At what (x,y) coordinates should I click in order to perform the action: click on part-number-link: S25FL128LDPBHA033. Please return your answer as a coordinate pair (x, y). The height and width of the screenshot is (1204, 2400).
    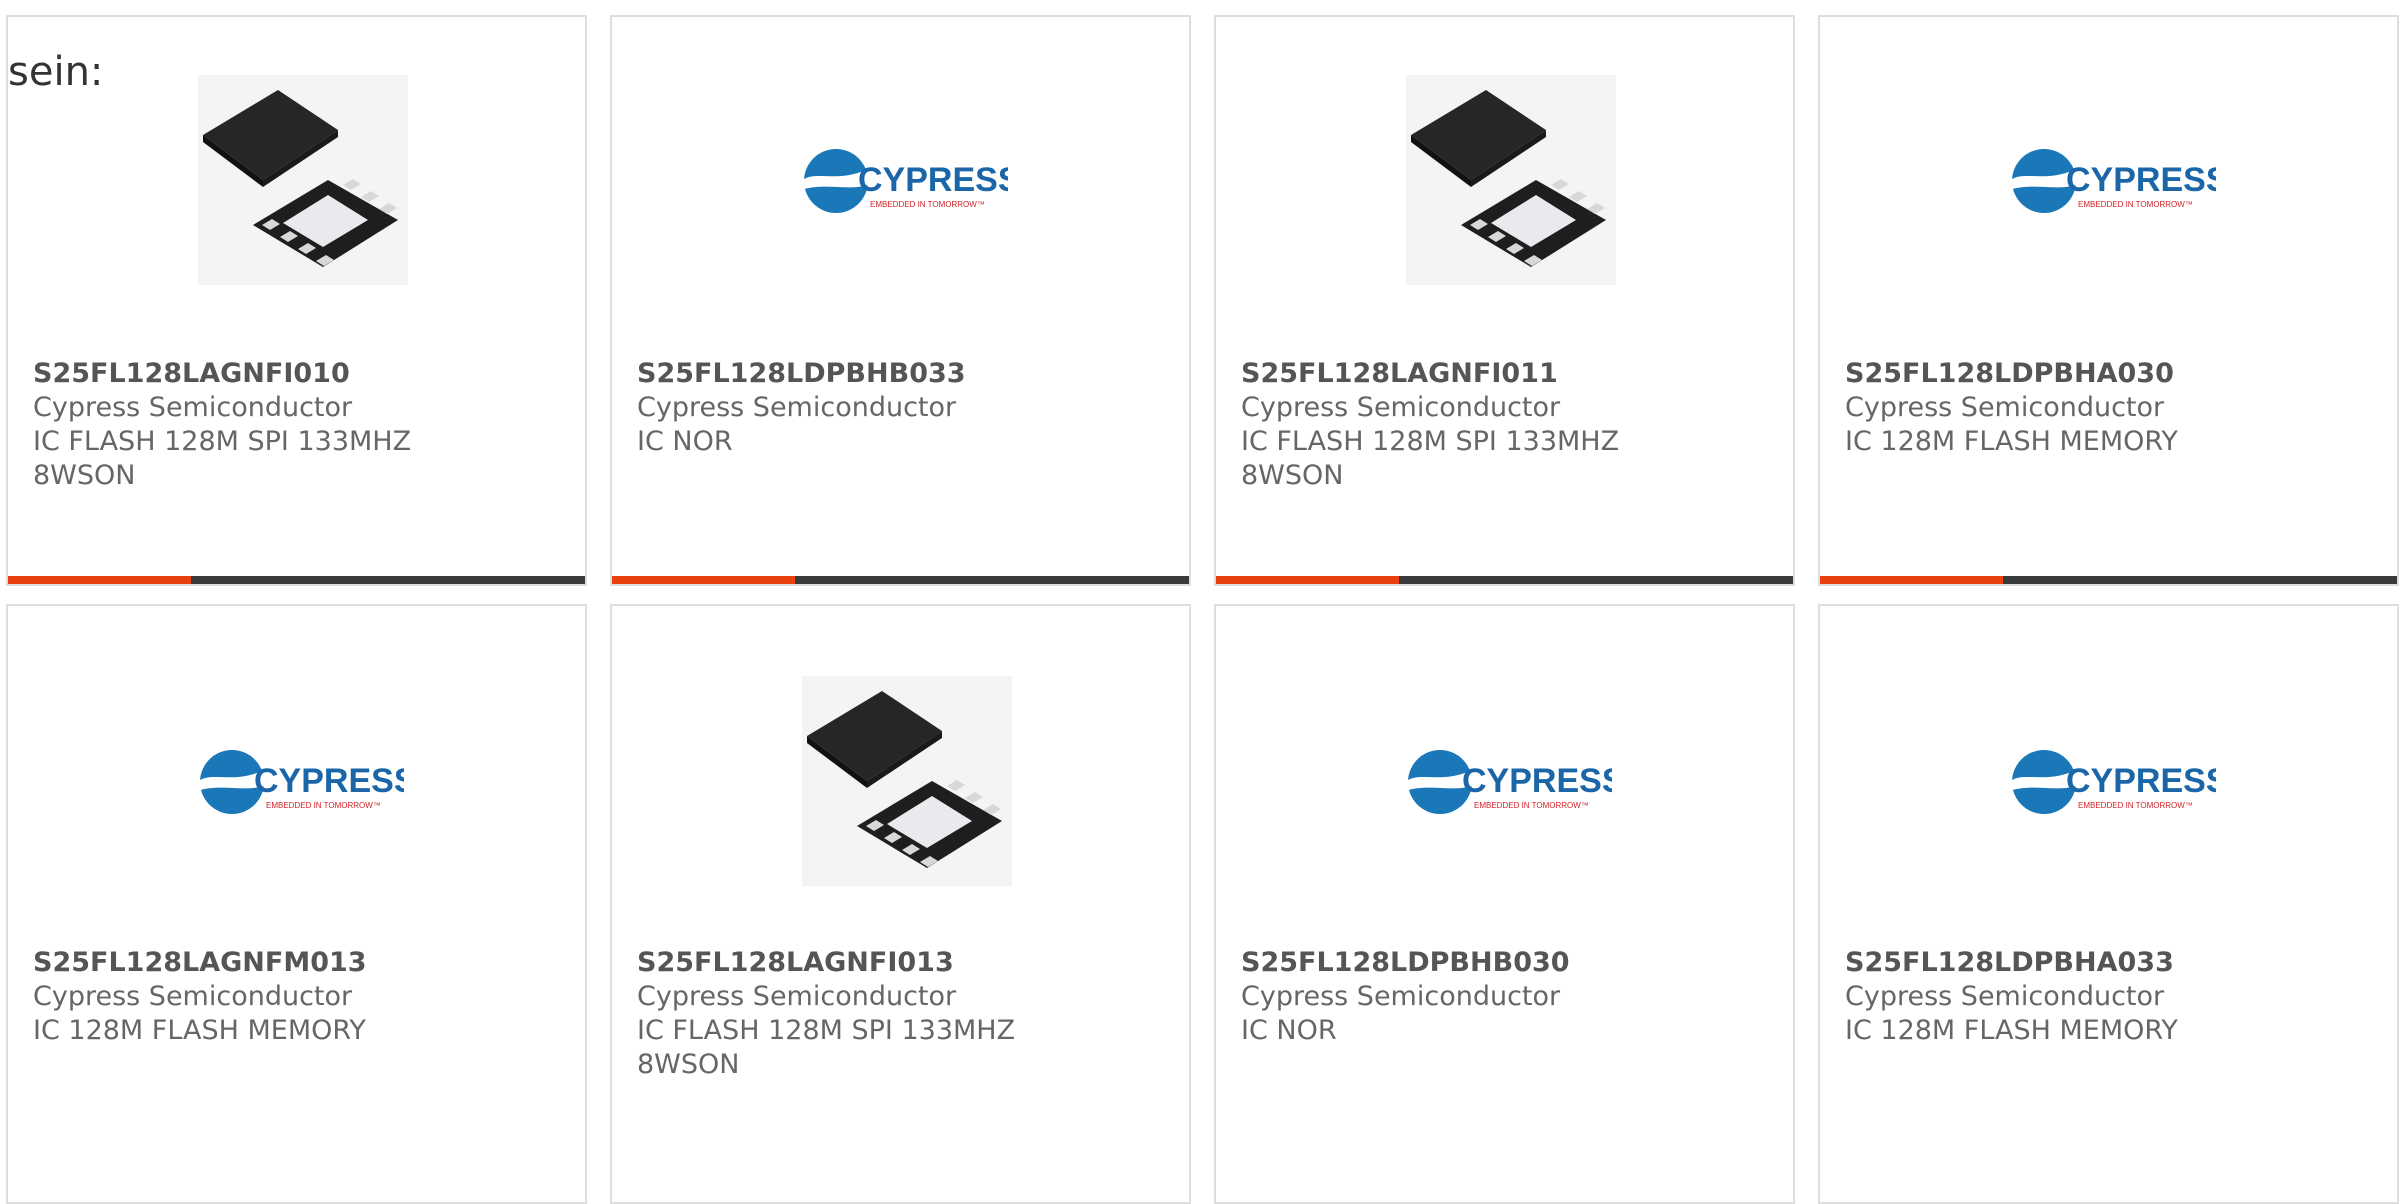
    Looking at the image, I should click on (2045, 963).